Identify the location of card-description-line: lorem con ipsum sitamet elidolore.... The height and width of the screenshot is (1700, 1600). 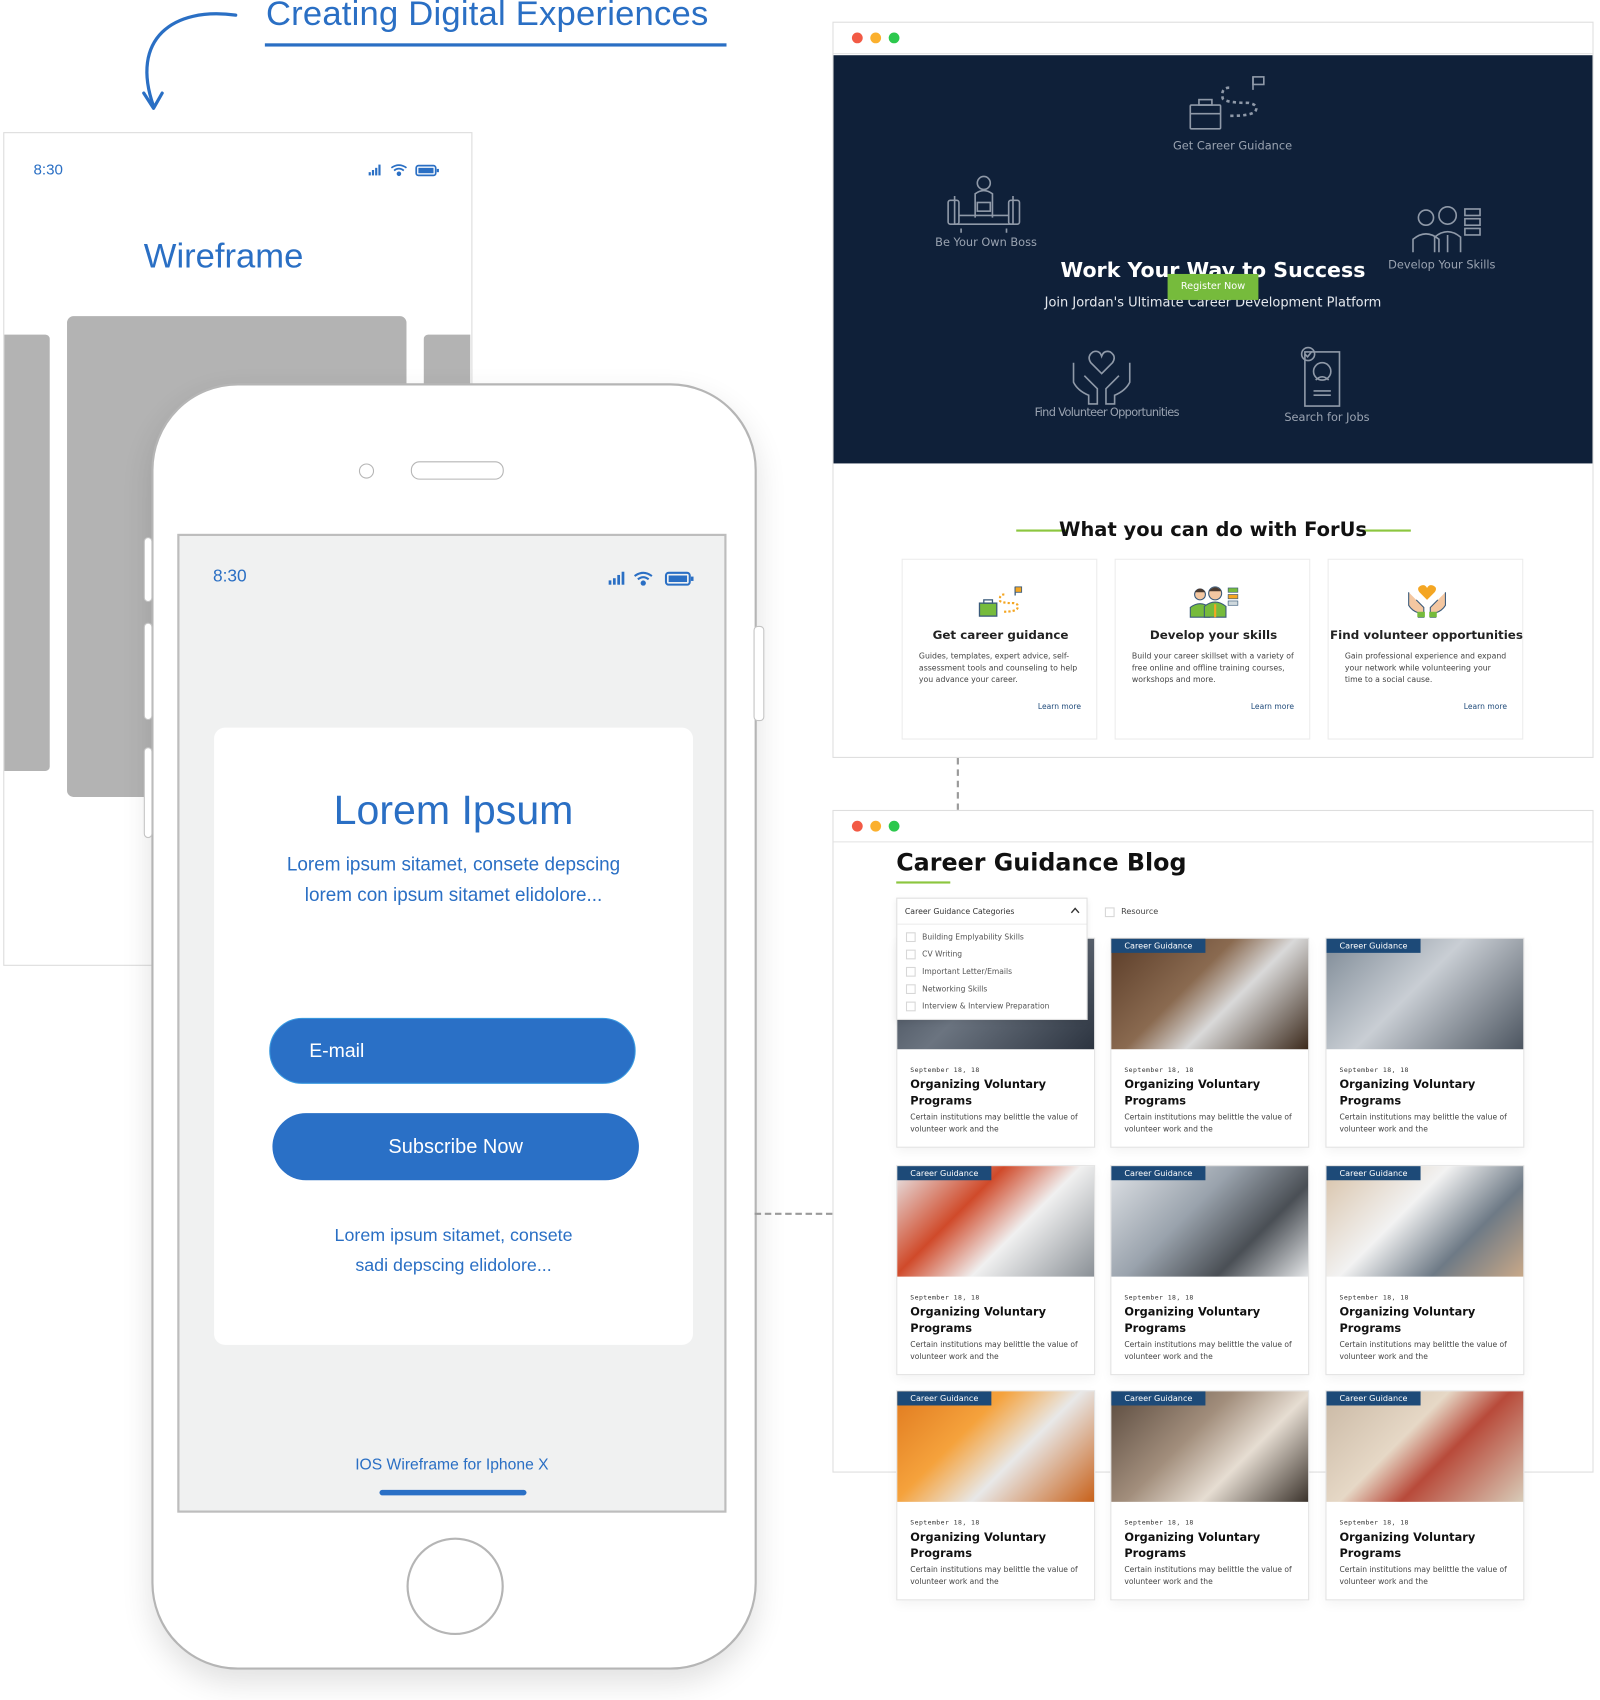
(453, 894).